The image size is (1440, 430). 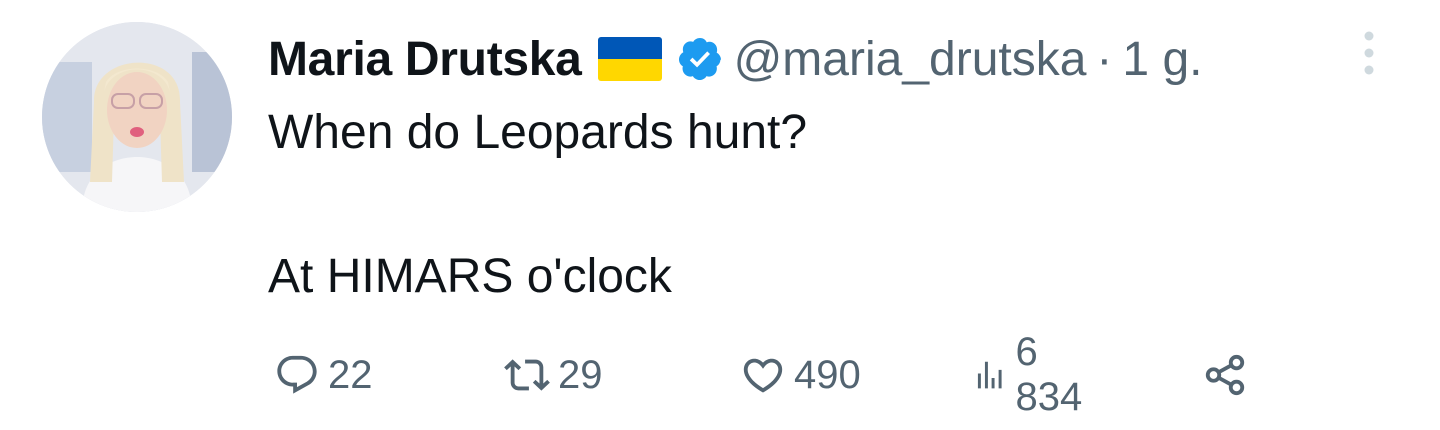 What do you see at coordinates (1049, 374) in the screenshot?
I see `views-count: 6 834` at bounding box center [1049, 374].